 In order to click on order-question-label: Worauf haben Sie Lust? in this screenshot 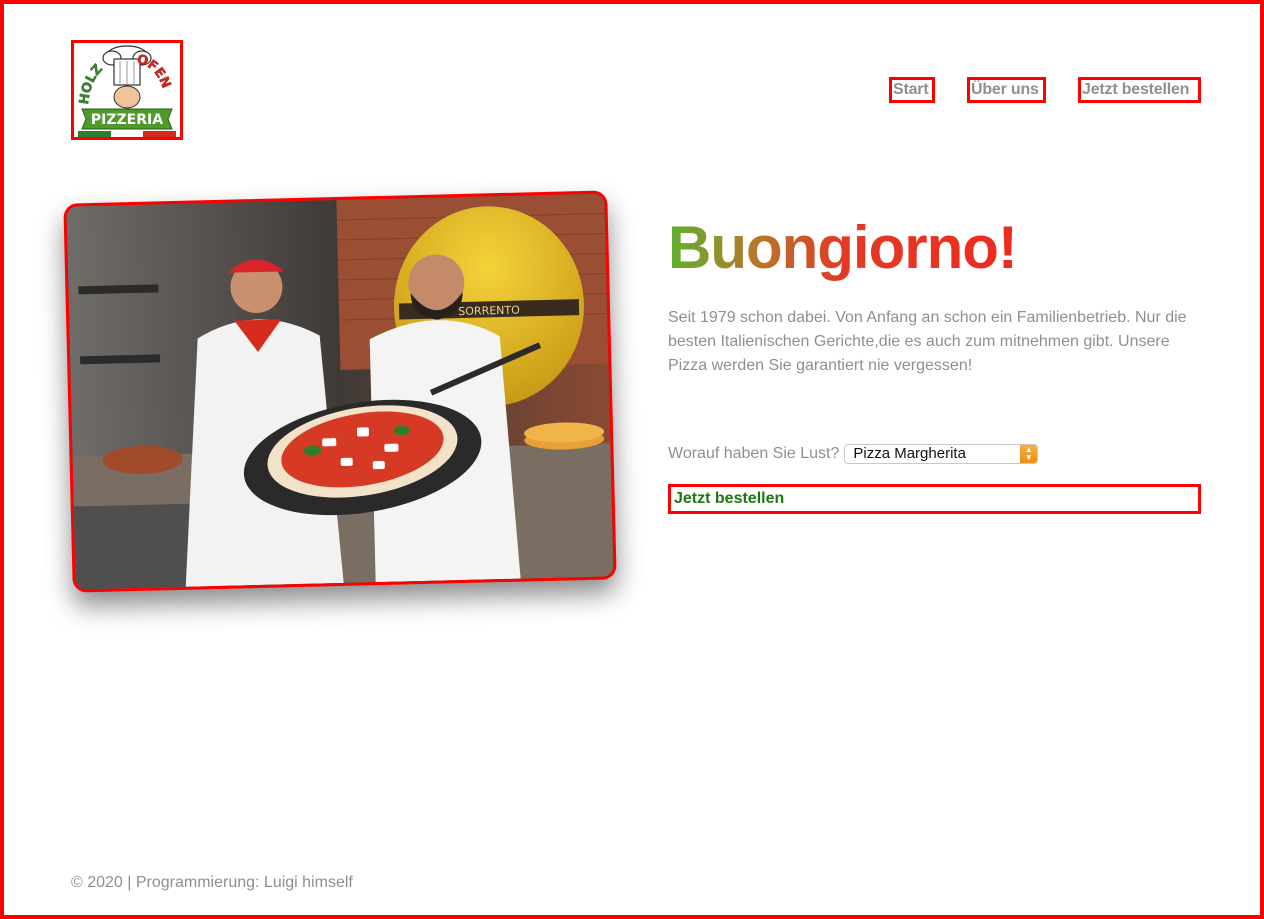, I will do `click(754, 453)`.